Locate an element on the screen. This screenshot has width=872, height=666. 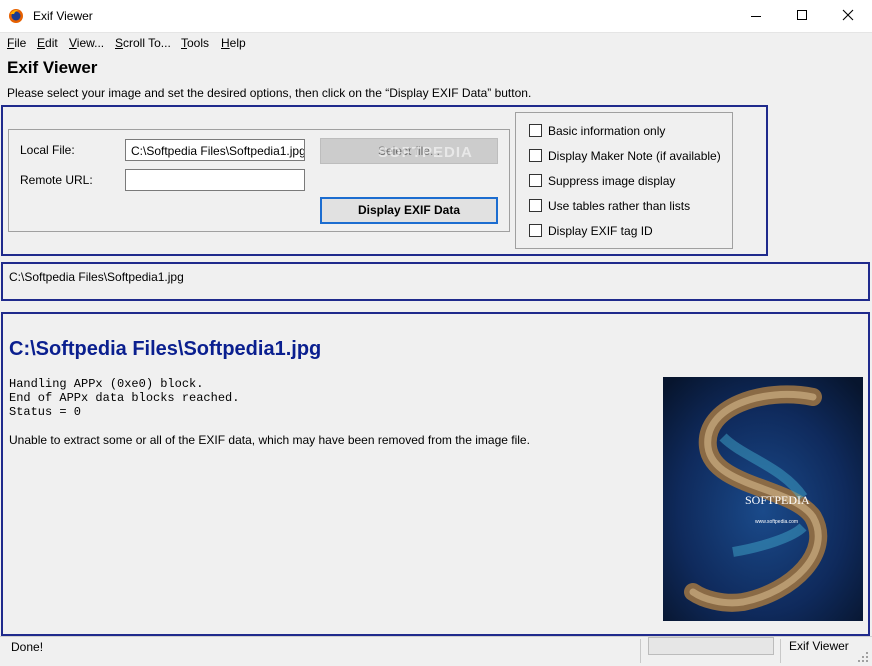
window-title: Exif Viewer is located at coordinates (63, 16).